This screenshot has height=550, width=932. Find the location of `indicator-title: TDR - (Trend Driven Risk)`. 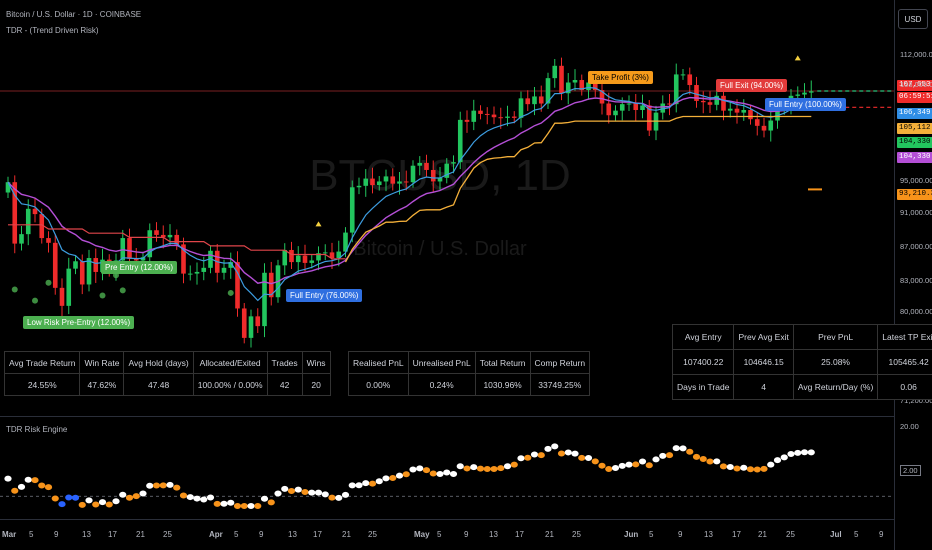

indicator-title: TDR - (Trend Driven Risk) is located at coordinates (52, 30).